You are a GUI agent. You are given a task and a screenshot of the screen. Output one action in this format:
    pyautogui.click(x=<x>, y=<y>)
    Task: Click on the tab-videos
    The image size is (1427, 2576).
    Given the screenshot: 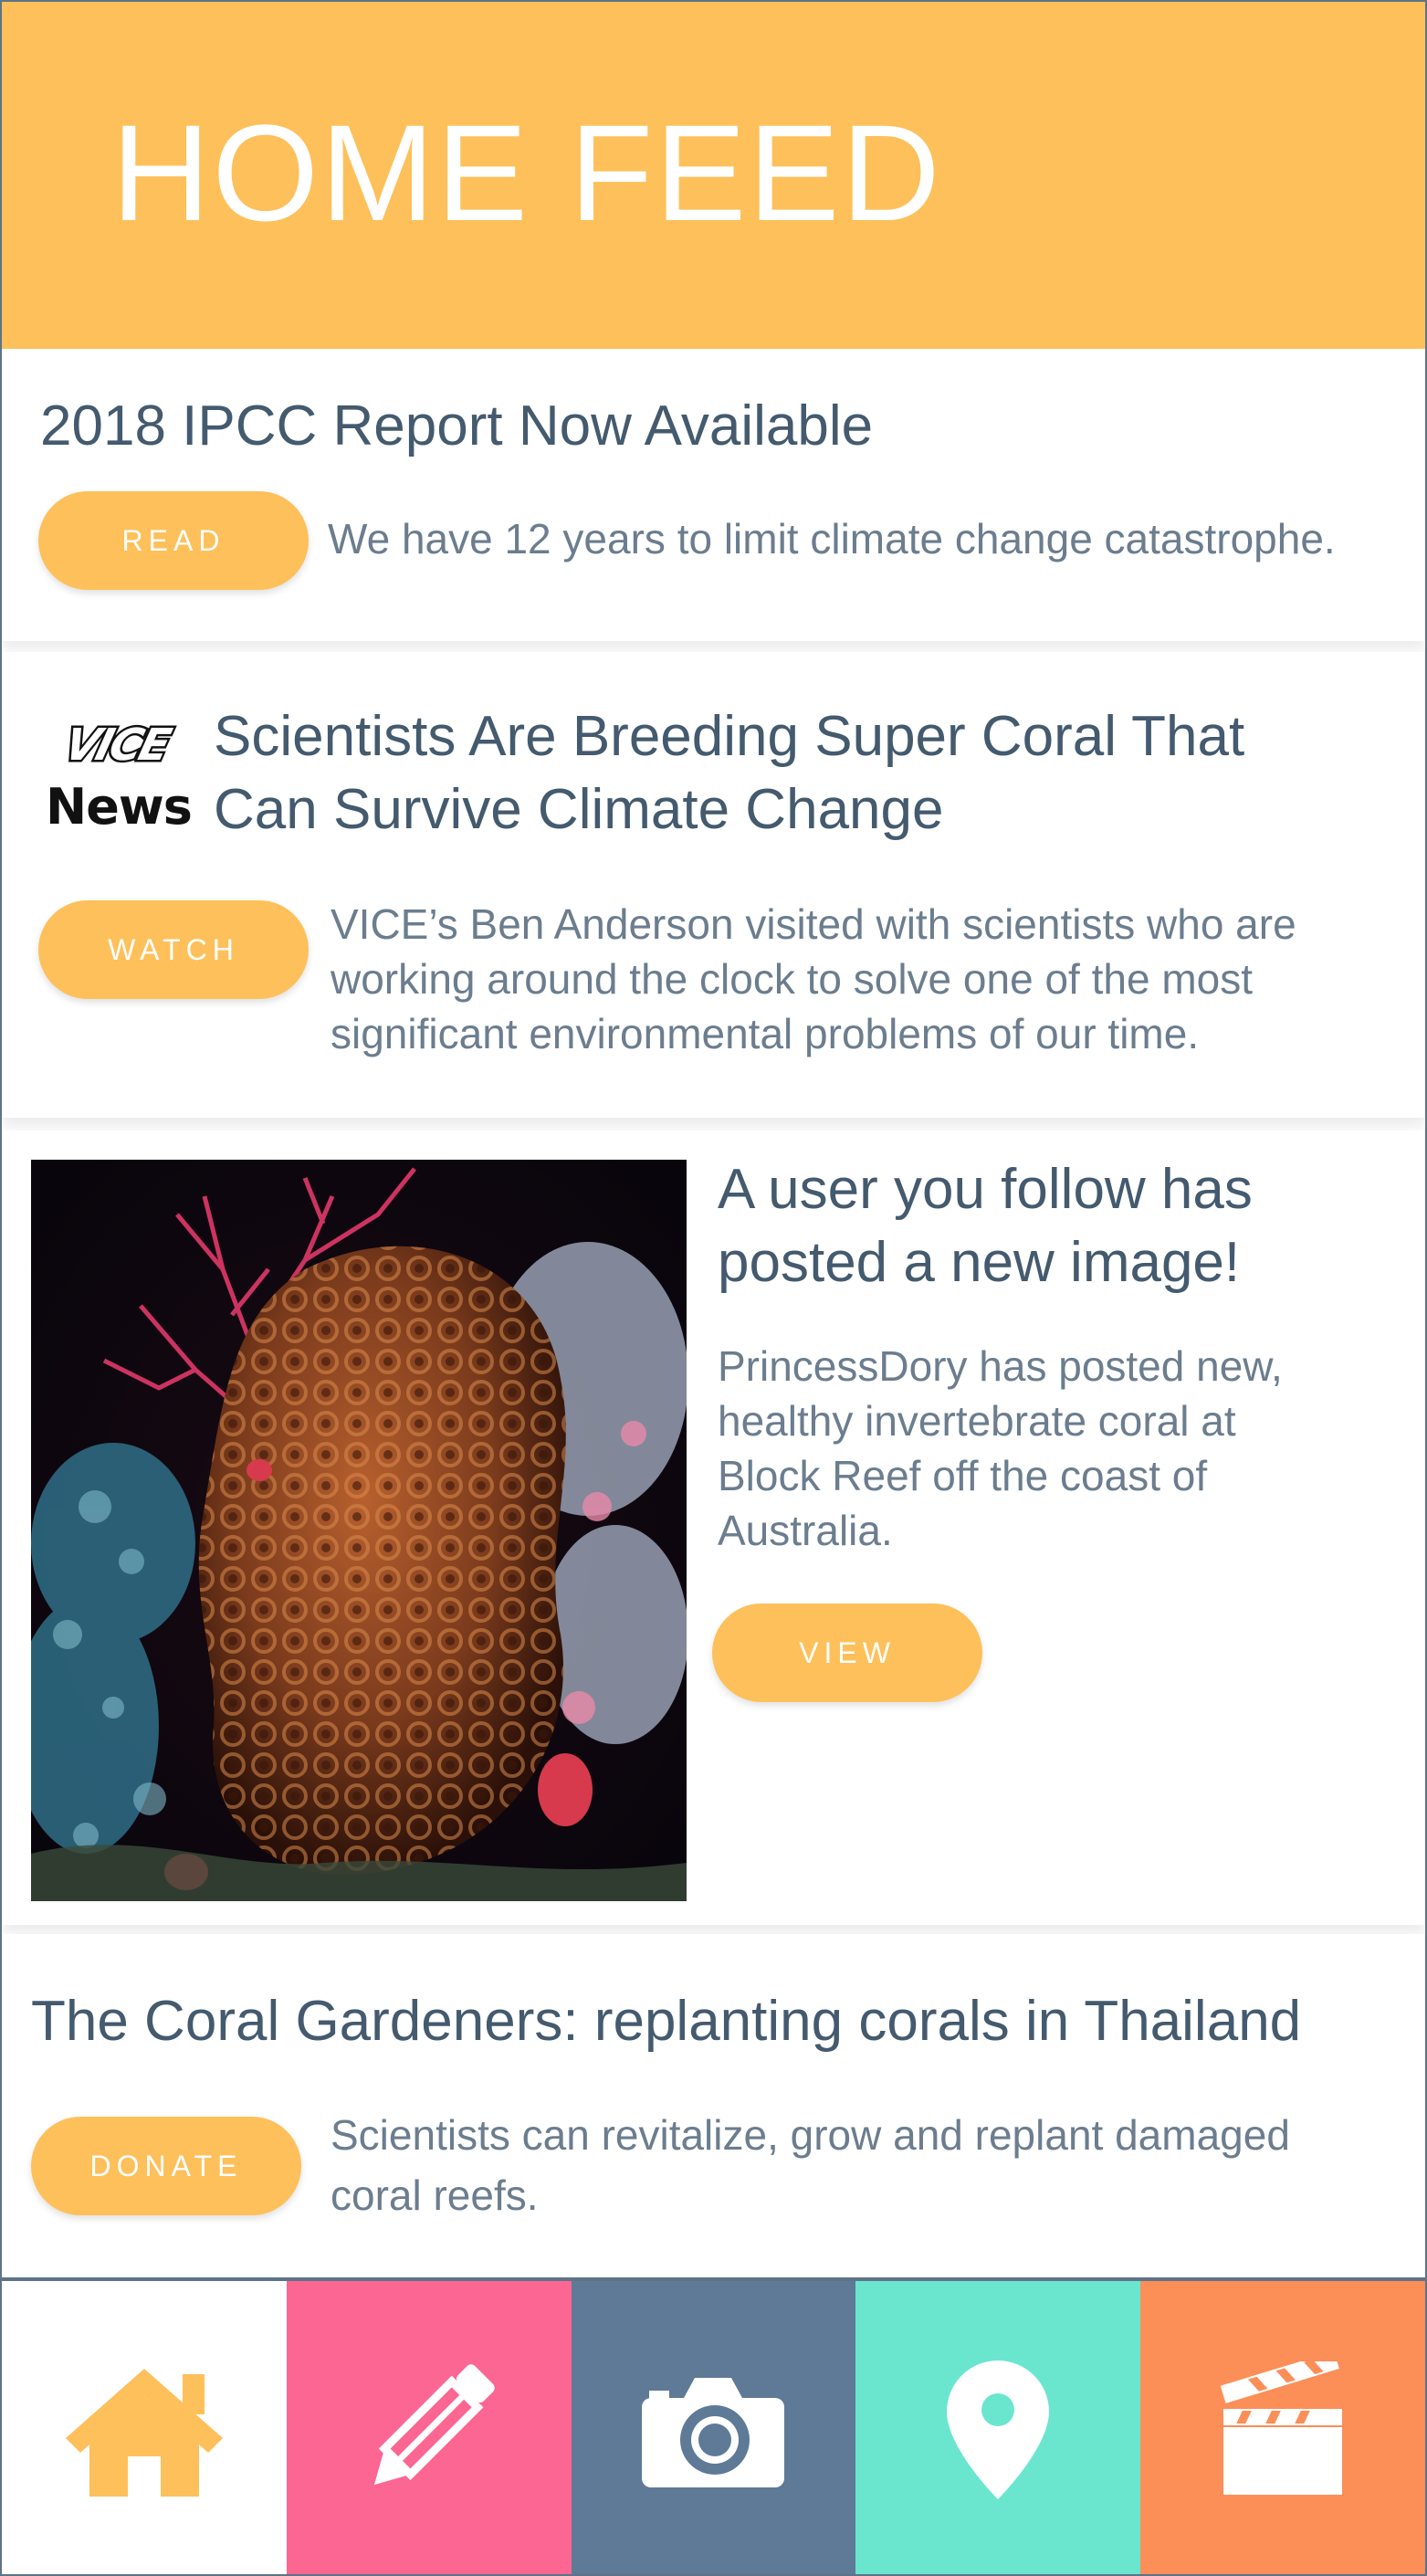 What is the action you would take?
    pyautogui.click(x=1282, y=2427)
    